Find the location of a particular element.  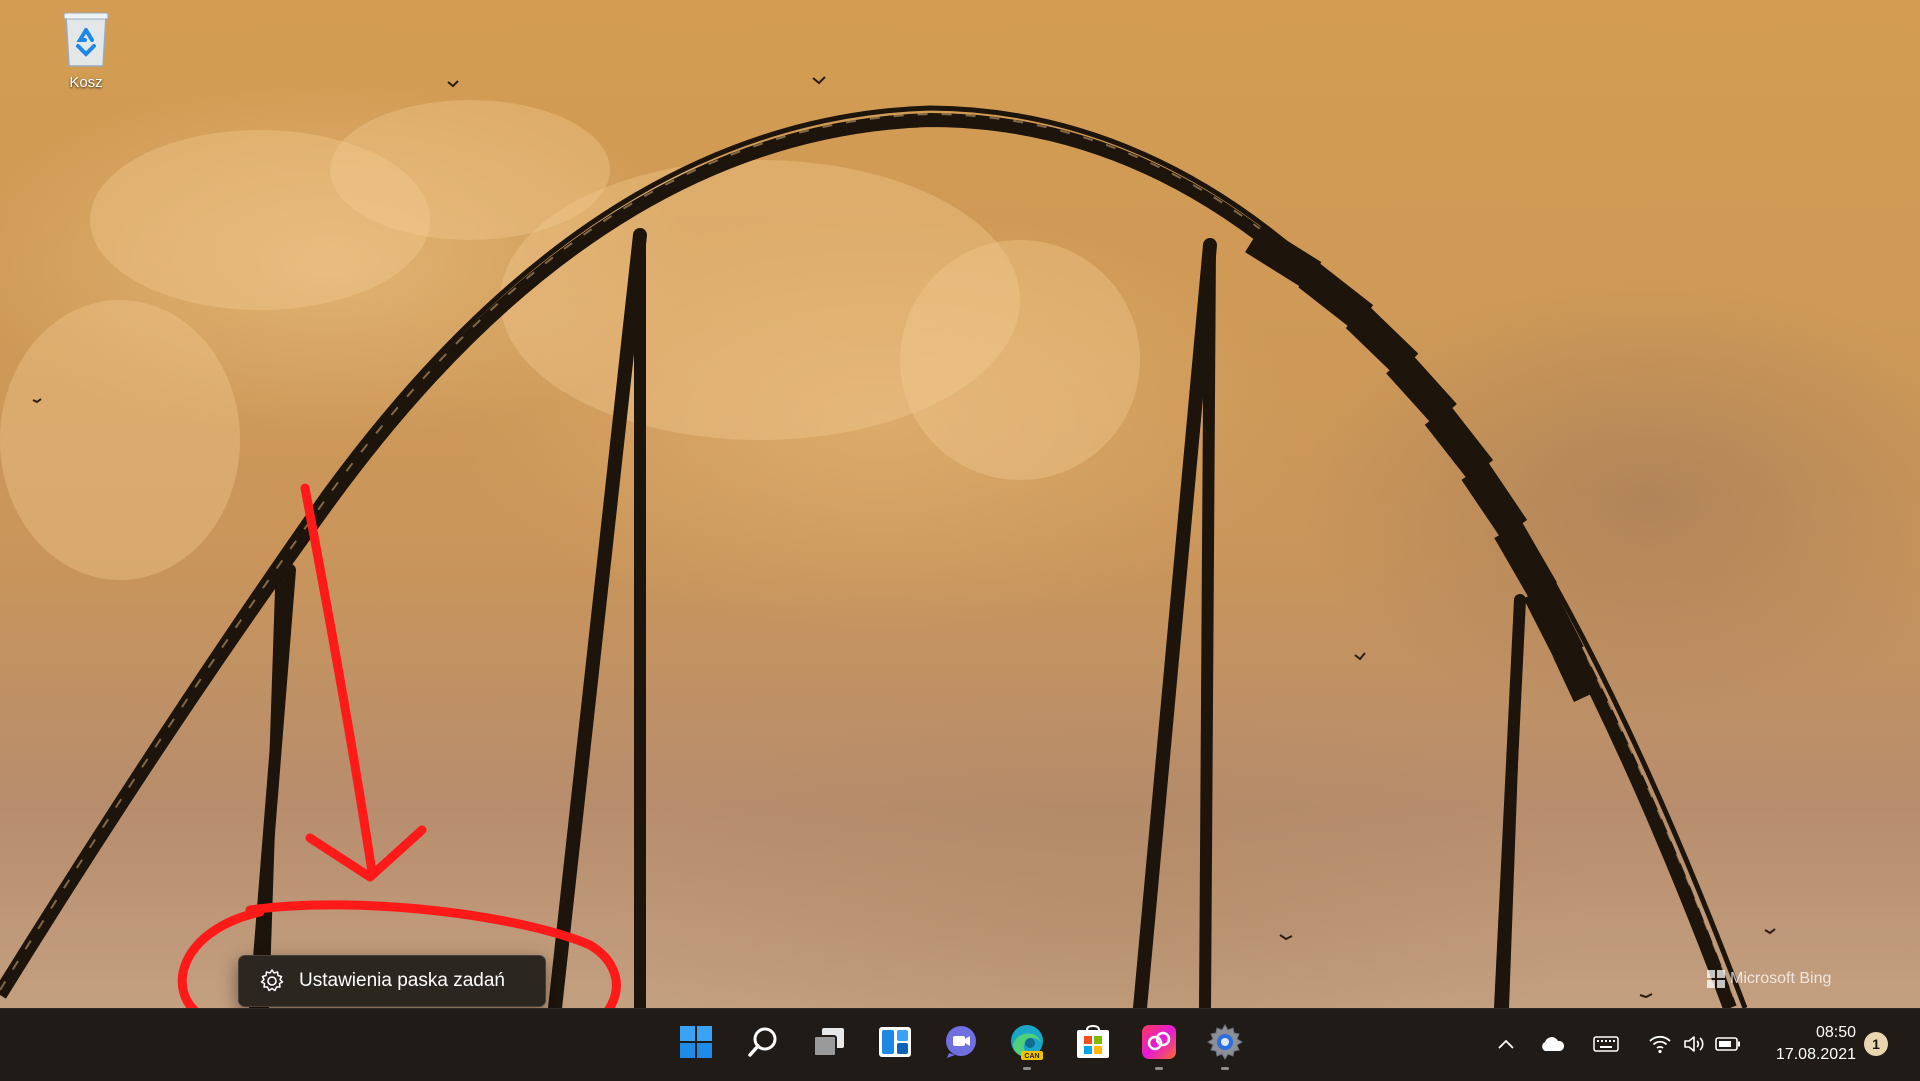

recycle-bin-icon is located at coordinates (86, 39).